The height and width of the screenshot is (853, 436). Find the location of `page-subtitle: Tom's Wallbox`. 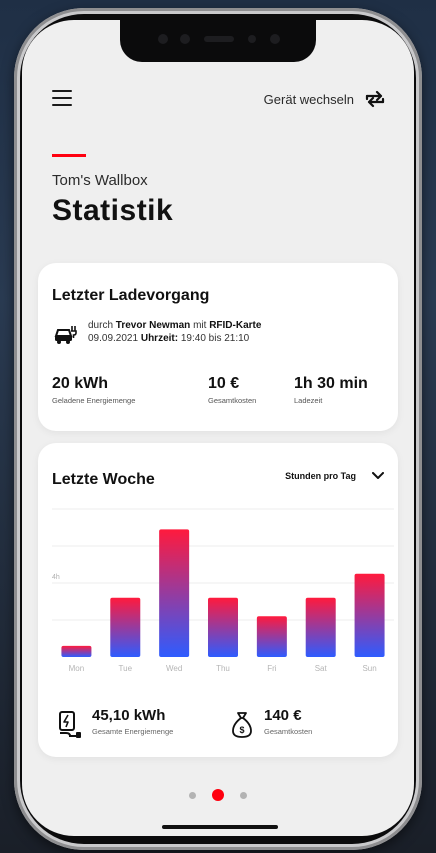

page-subtitle: Tom's Wallbox is located at coordinates (100, 180).